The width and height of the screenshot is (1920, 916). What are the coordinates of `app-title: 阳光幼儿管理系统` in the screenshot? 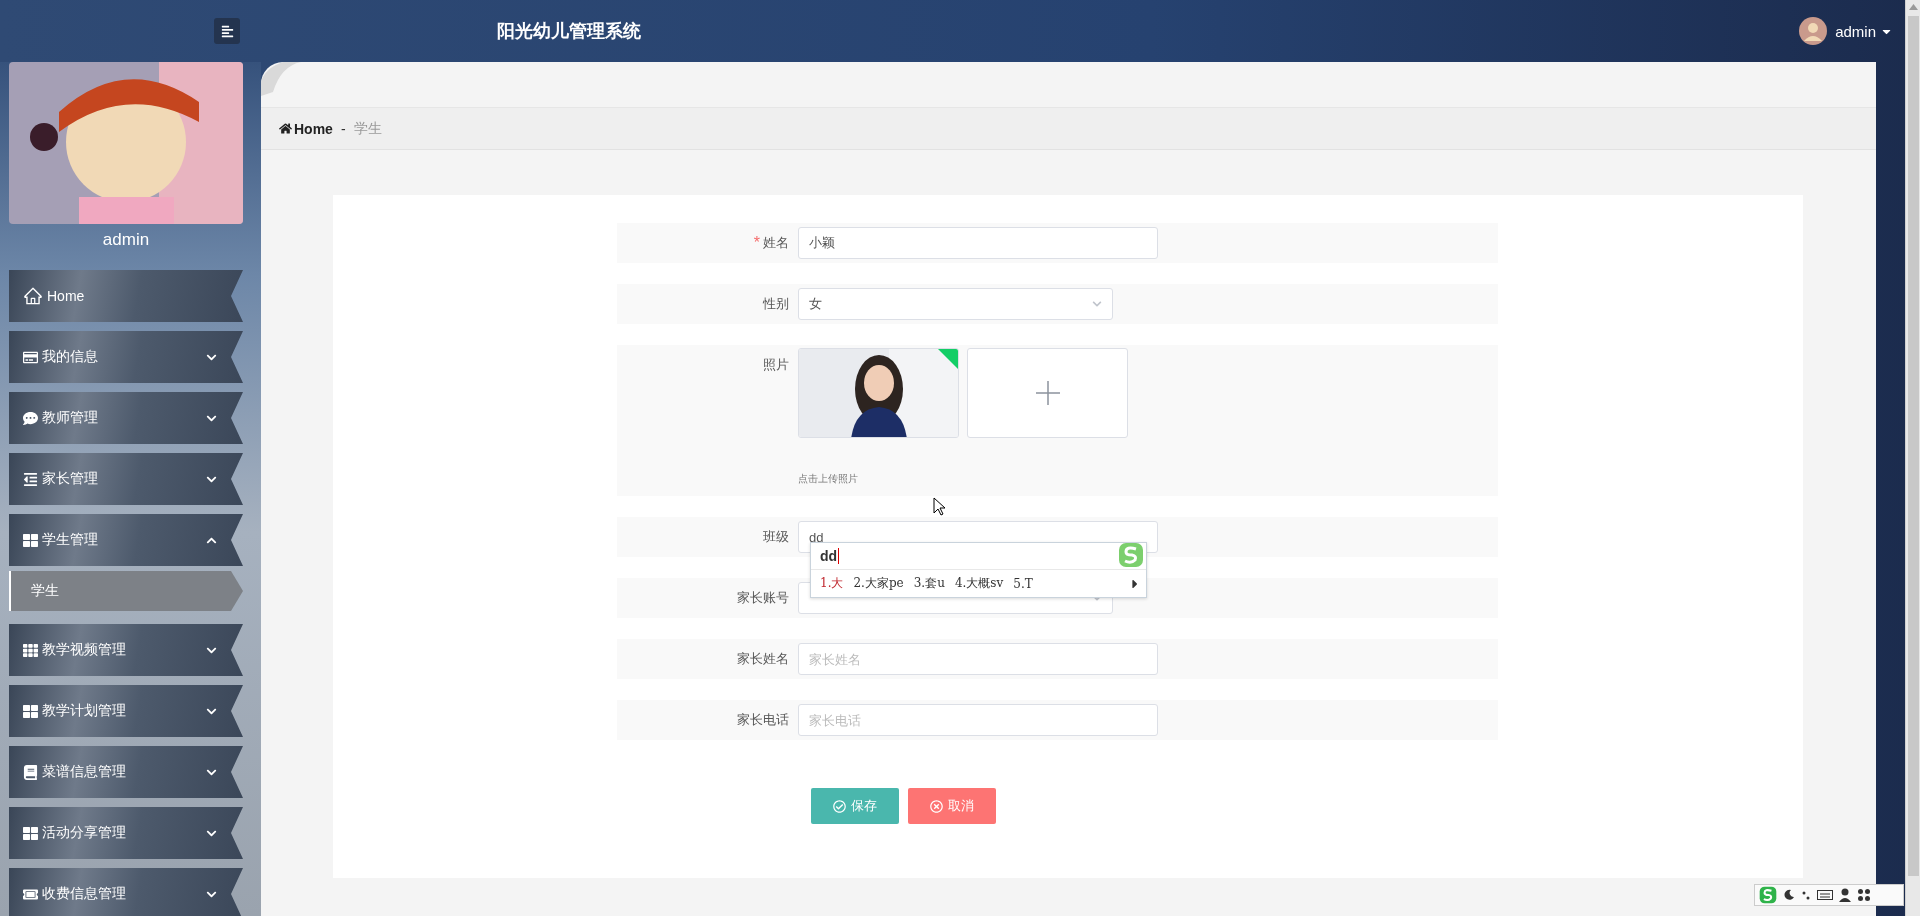 It's located at (569, 31).